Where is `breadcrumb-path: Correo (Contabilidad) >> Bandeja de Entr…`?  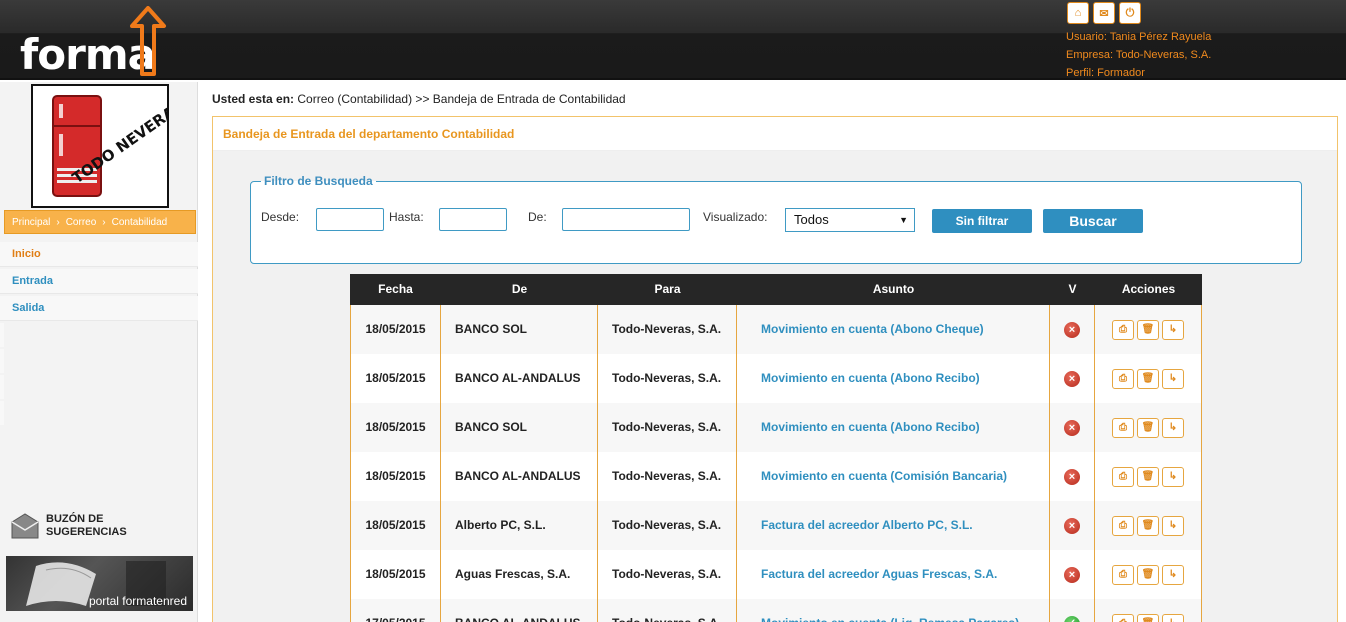
breadcrumb-path: Correo (Contabilidad) >> Bandeja de Entr… is located at coordinates (461, 99).